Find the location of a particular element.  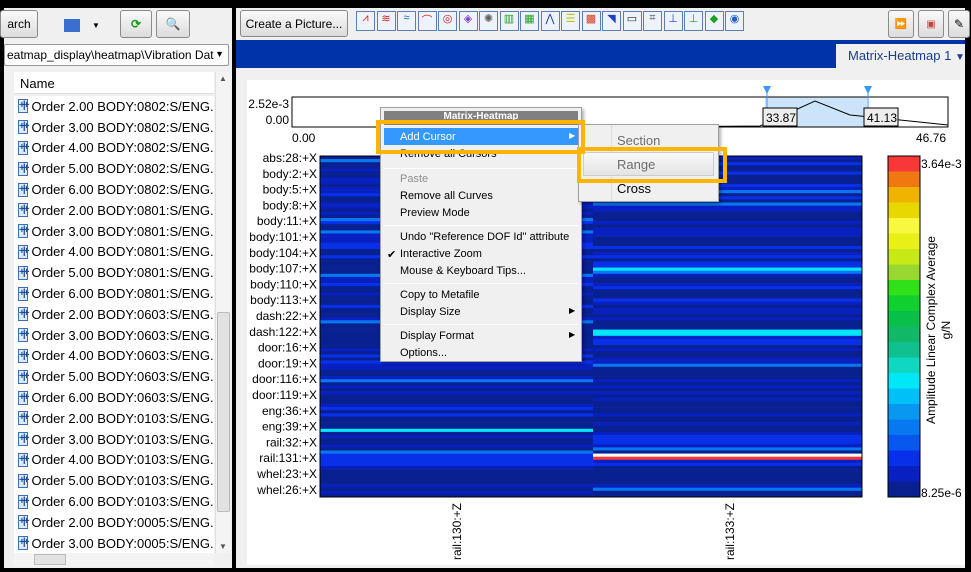

menu-item-display-format: Display Format is located at coordinates (437, 336).